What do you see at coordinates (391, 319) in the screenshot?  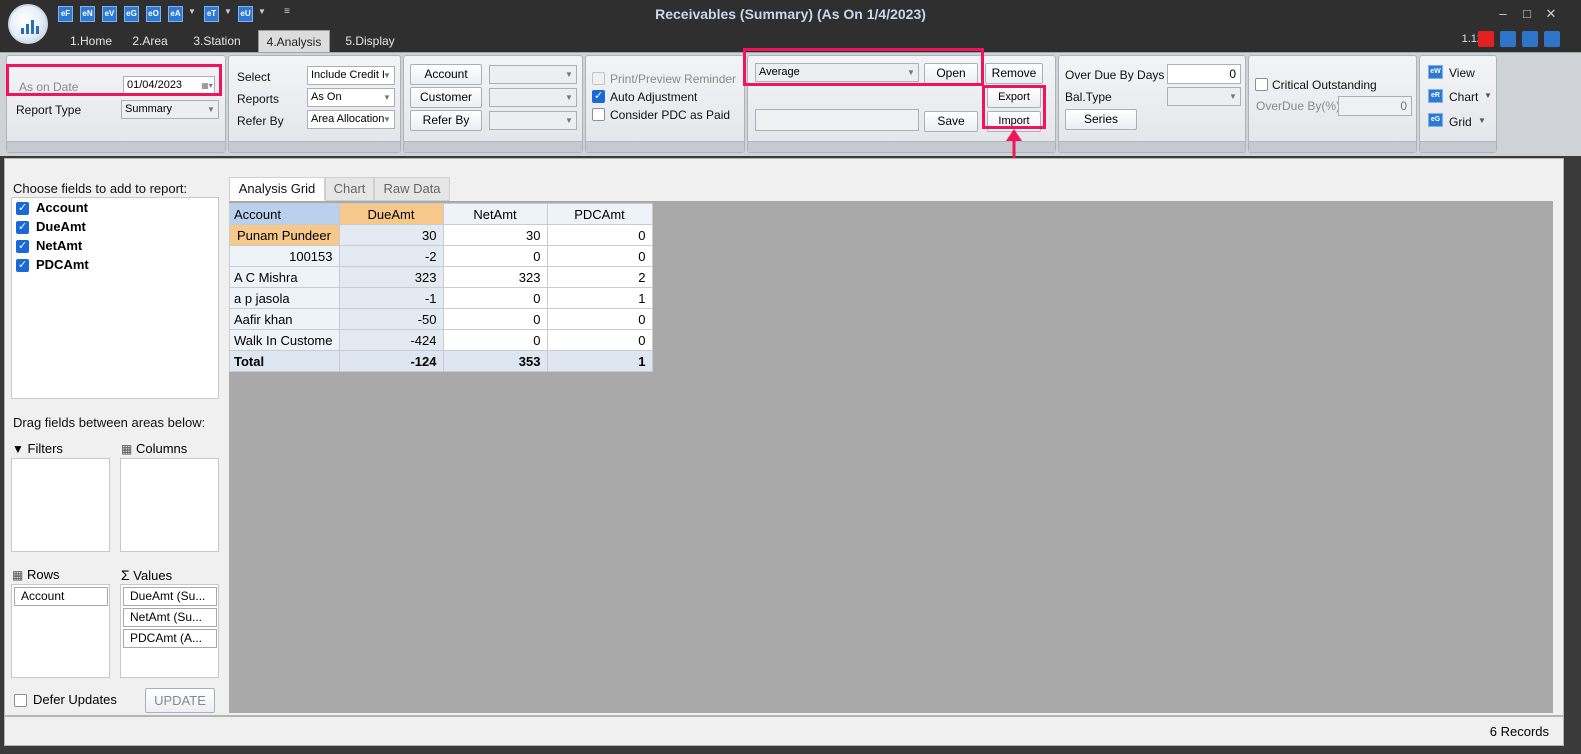 I see `cell-dueamt: -50` at bounding box center [391, 319].